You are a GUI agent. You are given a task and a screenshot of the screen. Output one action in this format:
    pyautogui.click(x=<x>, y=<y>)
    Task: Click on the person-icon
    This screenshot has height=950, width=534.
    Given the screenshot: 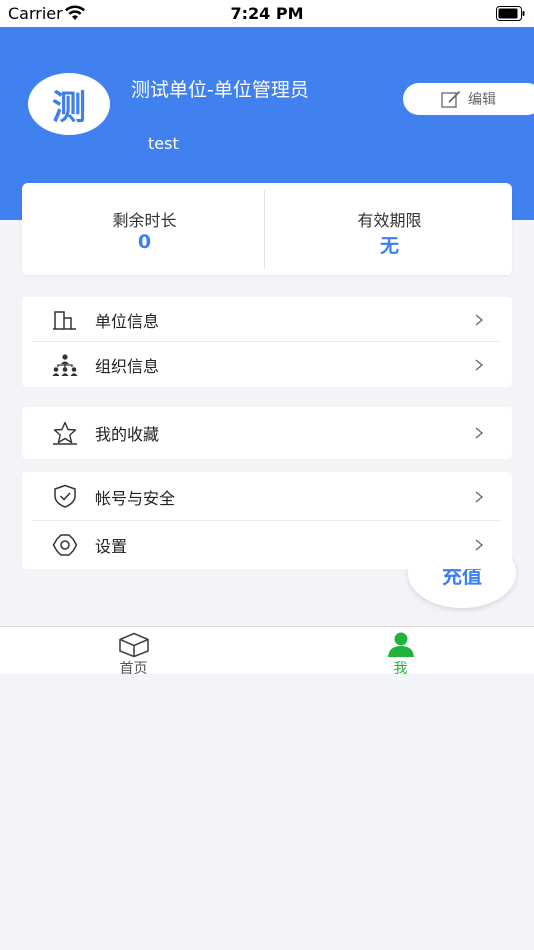 What is the action you would take?
    pyautogui.click(x=401, y=644)
    